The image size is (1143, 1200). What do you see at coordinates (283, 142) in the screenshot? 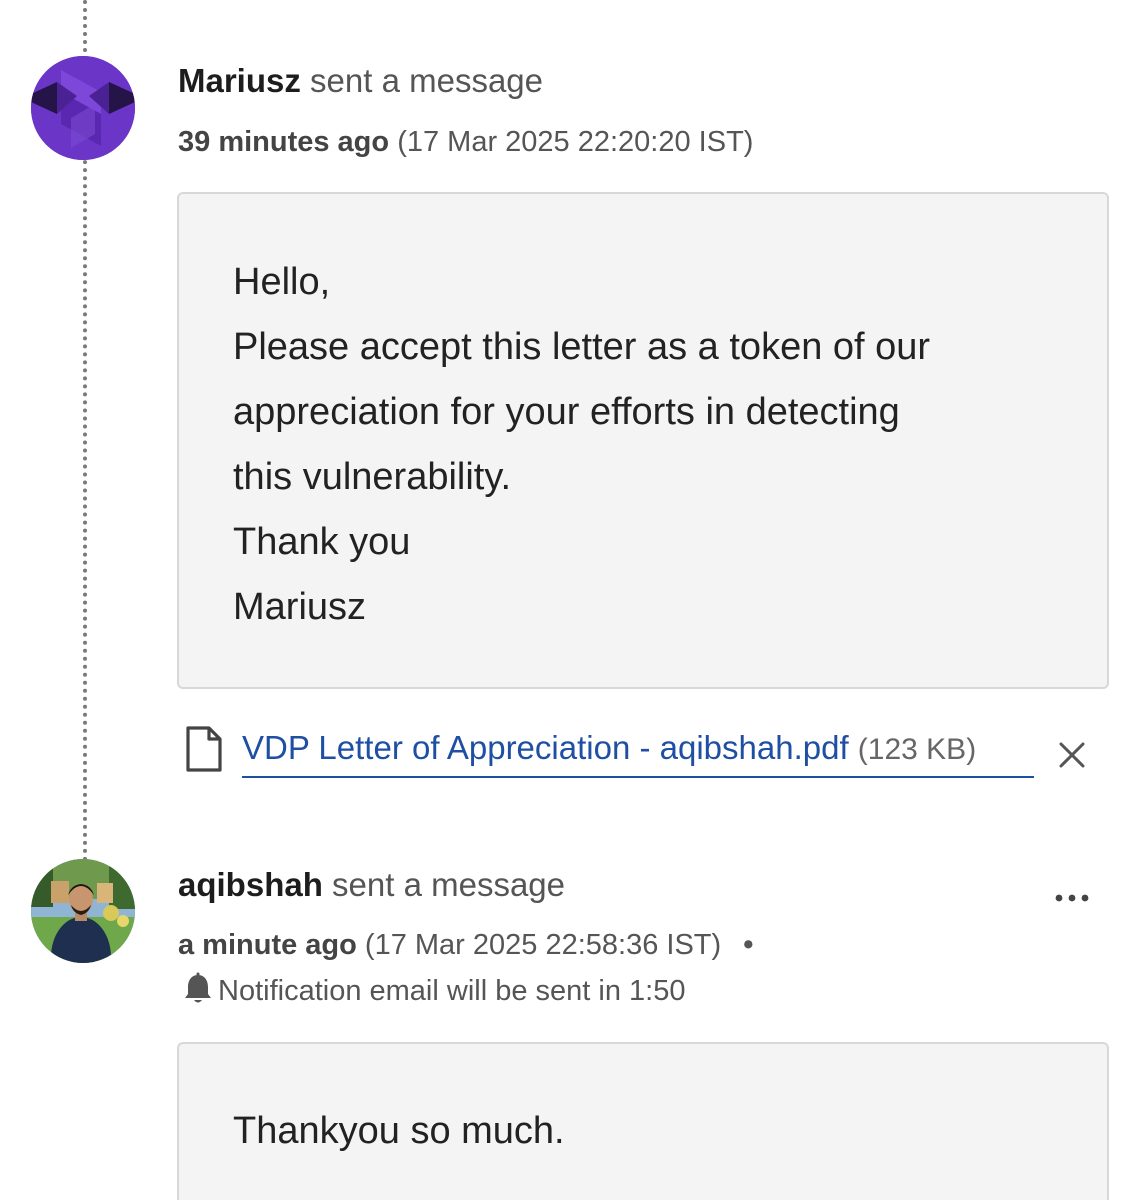
I see `relative-time: 39 minutes ago` at bounding box center [283, 142].